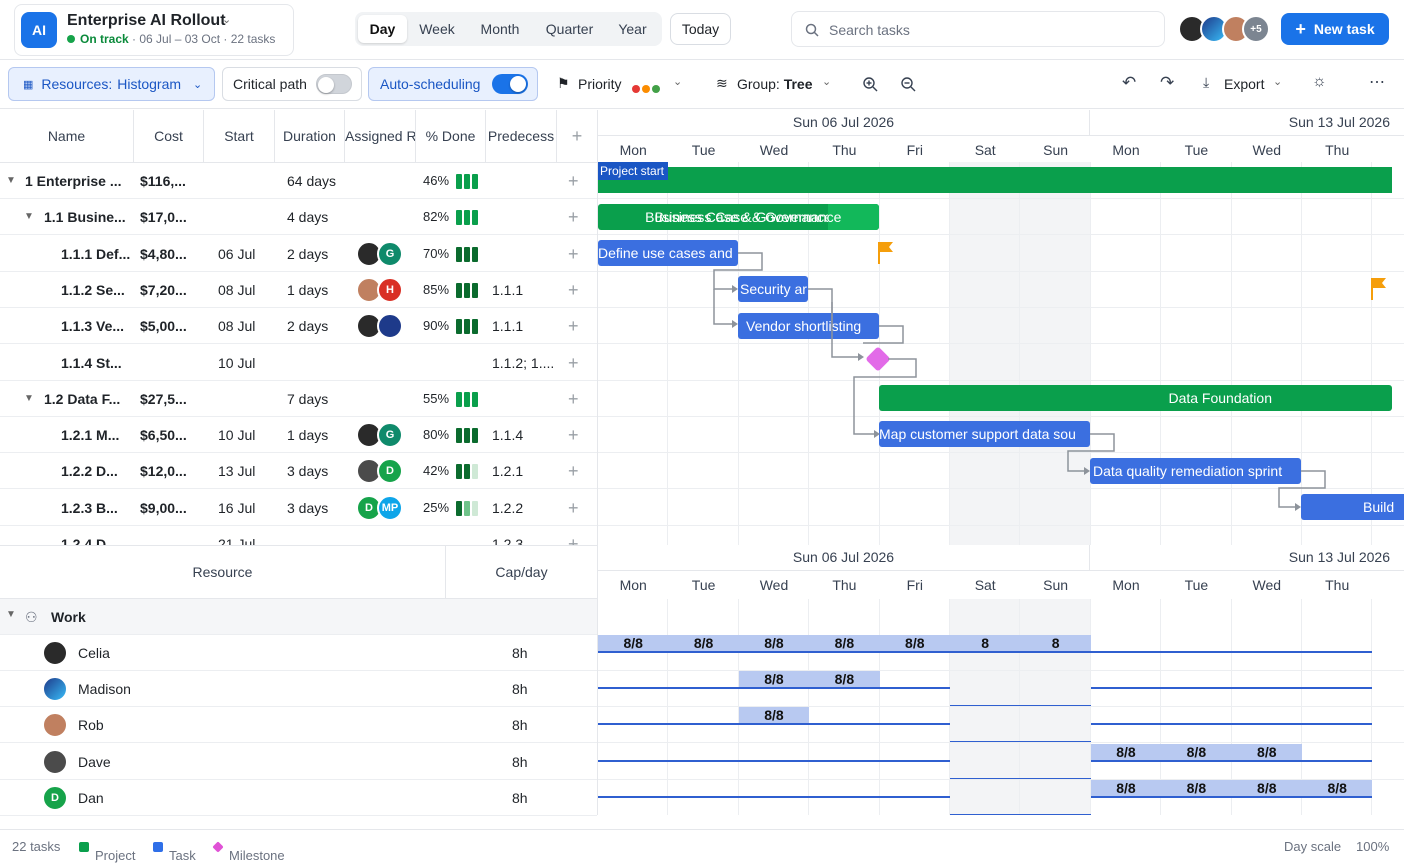 This screenshot has width=1404, height=868. I want to click on task-row: 1.1.1 Def... $4,80... 06 Jul 2 days G 70% +, so click(298, 254).